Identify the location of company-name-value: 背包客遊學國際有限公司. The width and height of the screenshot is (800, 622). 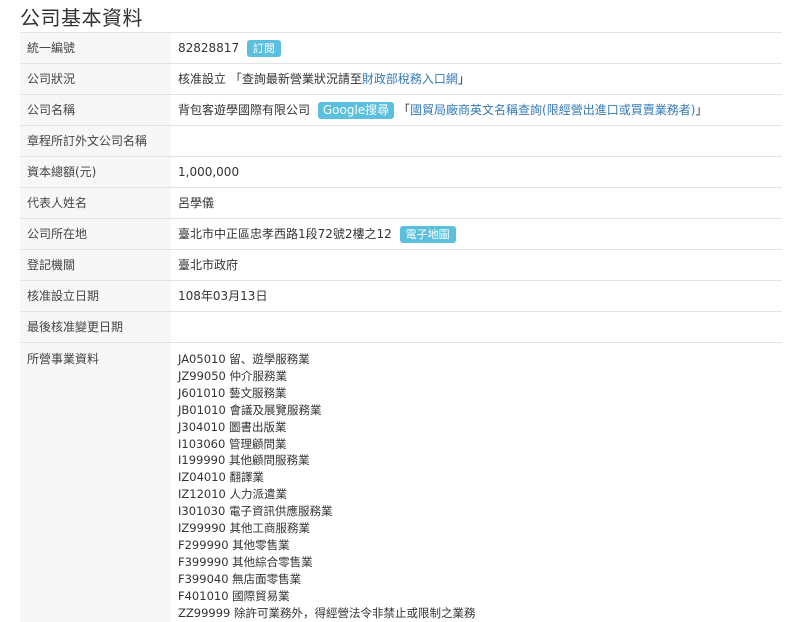
(244, 109).